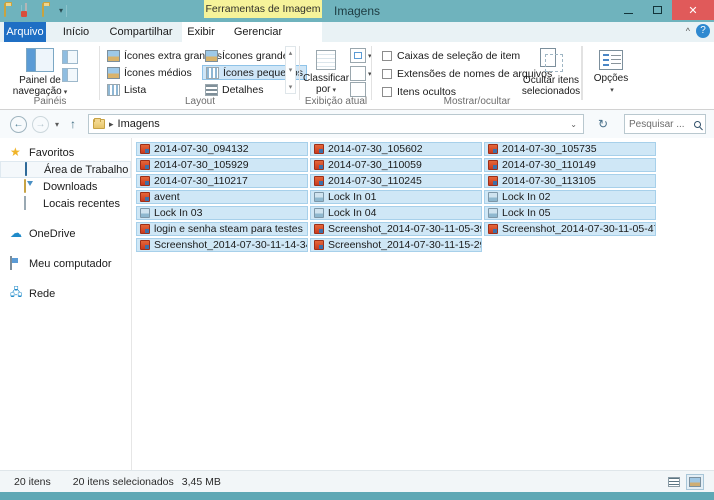 This screenshot has width=714, height=500. What do you see at coordinates (396, 229) in the screenshot?
I see `file-item: Screenshot_2014-07-30-11-05-39` at bounding box center [396, 229].